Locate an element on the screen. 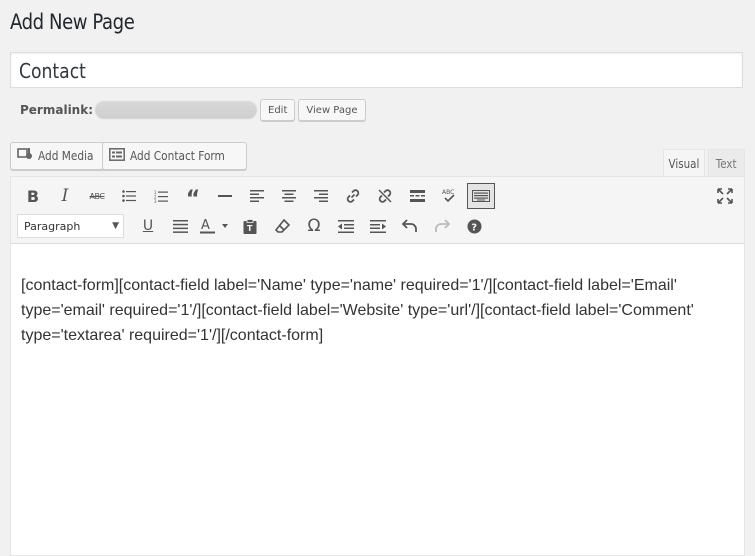 This screenshot has height=556, width=755. tab-visual: Visual is located at coordinates (684, 163).